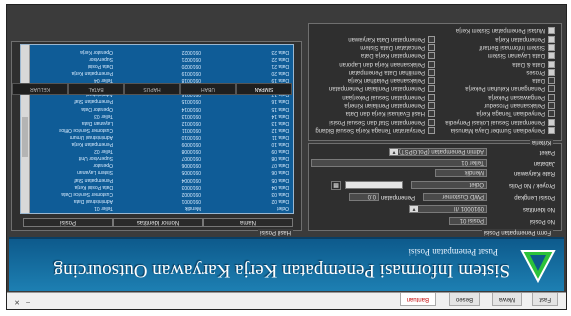  Describe the element at coordinates (162, 51) in the screenshot. I see `list-row: Data 23 0910022 Operator Kerja` at that location.